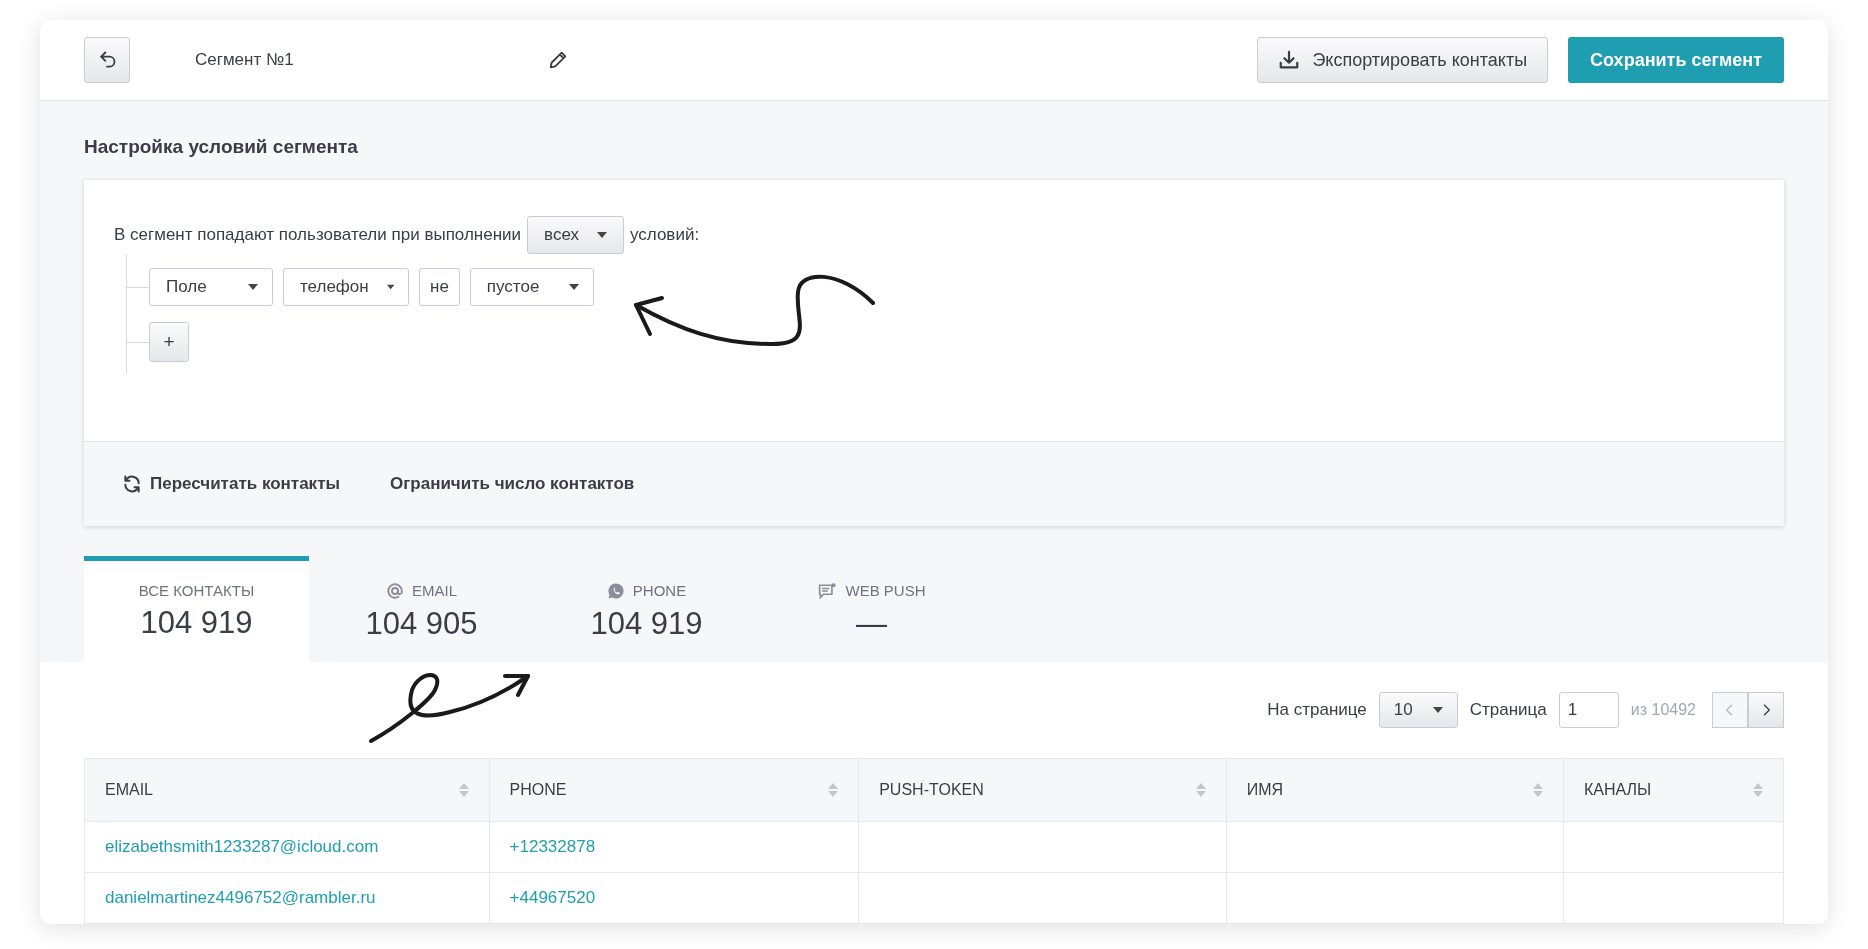 The width and height of the screenshot is (1868, 949). I want to click on tab-label: WEB PUSH, so click(885, 590).